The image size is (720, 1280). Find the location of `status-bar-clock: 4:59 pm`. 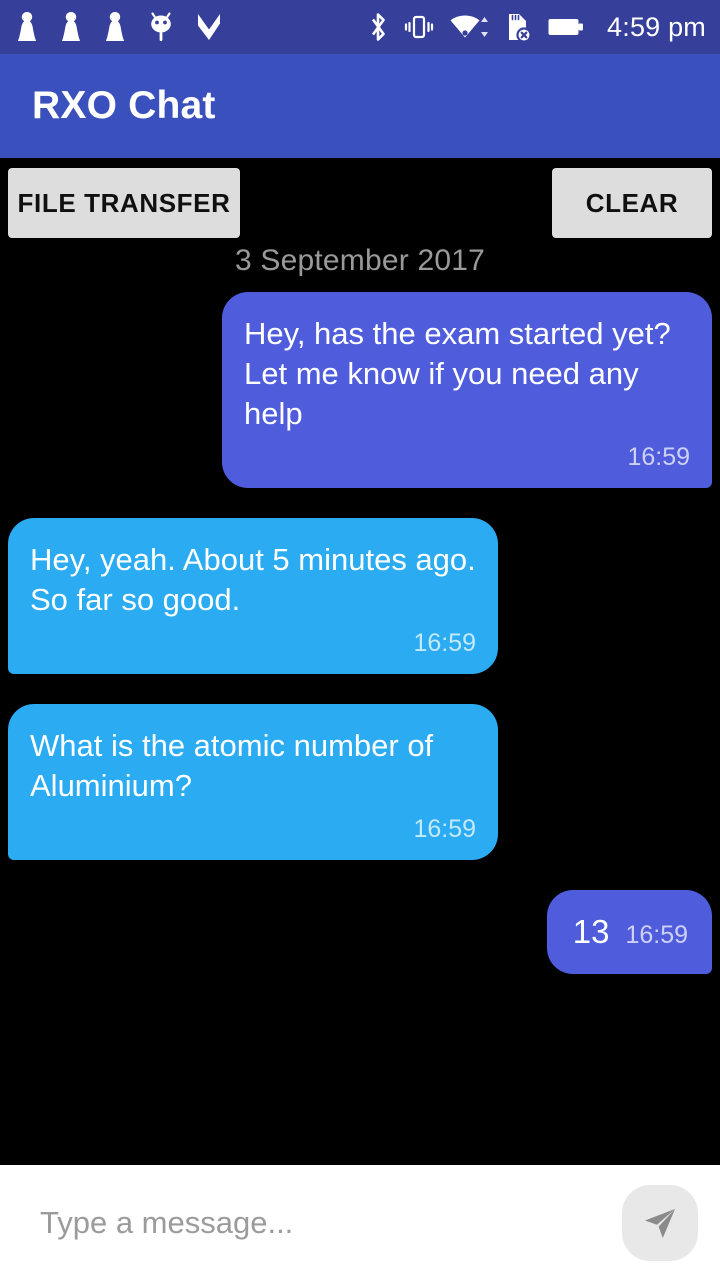

status-bar-clock: 4:59 pm is located at coordinates (656, 26).